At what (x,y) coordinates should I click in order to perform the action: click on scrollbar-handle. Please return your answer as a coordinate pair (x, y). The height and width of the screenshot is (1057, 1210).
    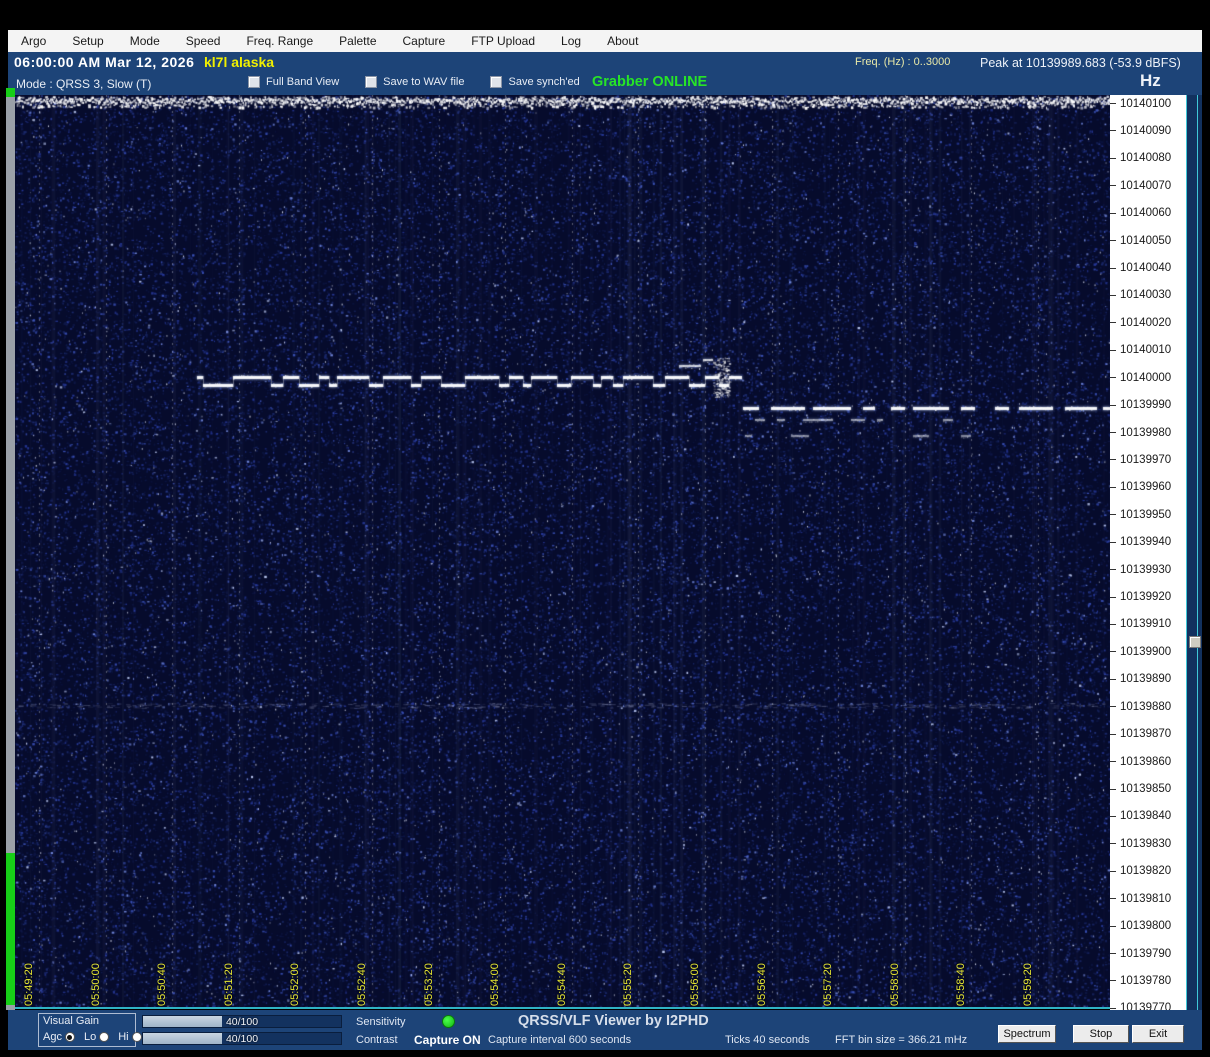
    Looking at the image, I should click on (1195, 642).